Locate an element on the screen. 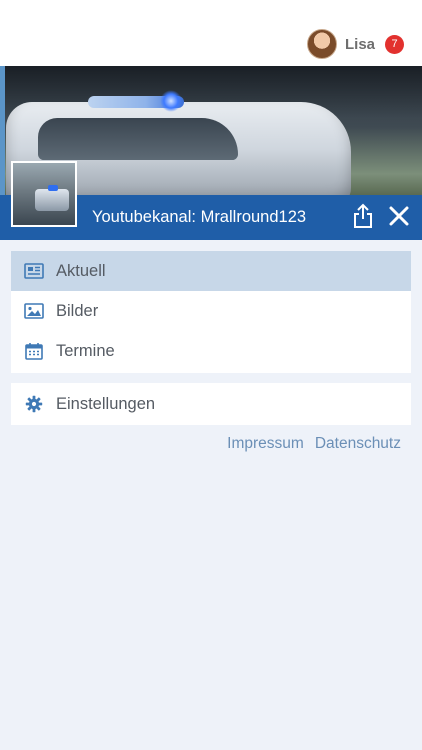 This screenshot has width=422, height=750. settings-menu: Einstellungen is located at coordinates (211, 404).